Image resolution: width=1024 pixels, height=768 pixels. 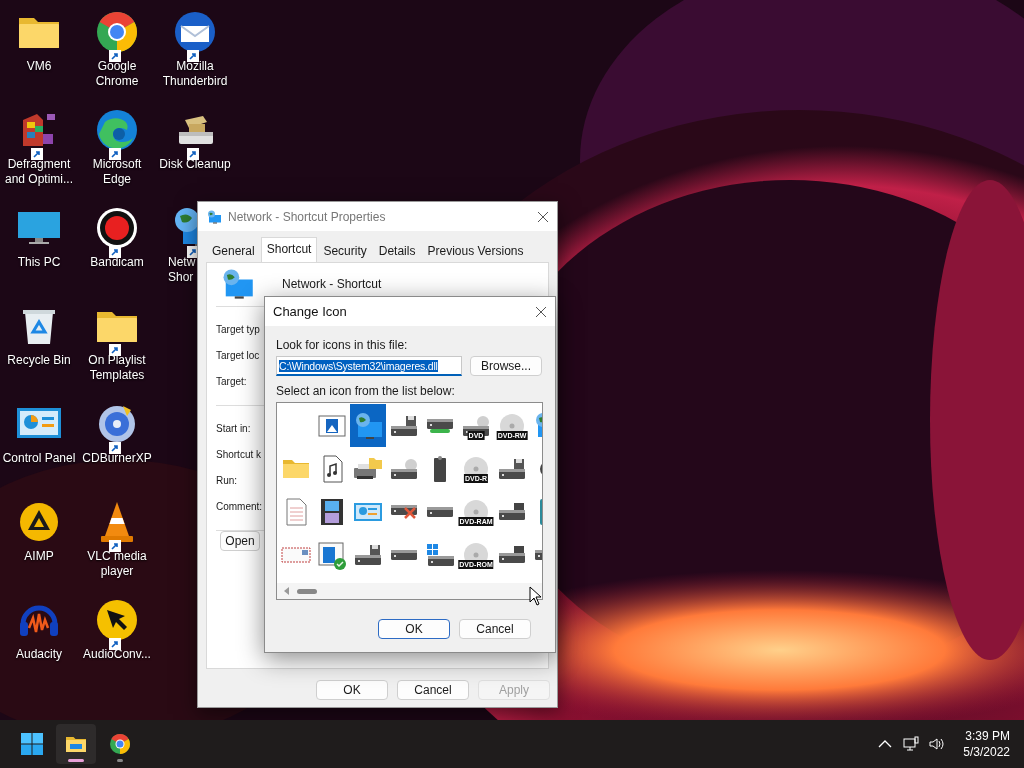 I want to click on envelope-icon, so click(x=296, y=554).